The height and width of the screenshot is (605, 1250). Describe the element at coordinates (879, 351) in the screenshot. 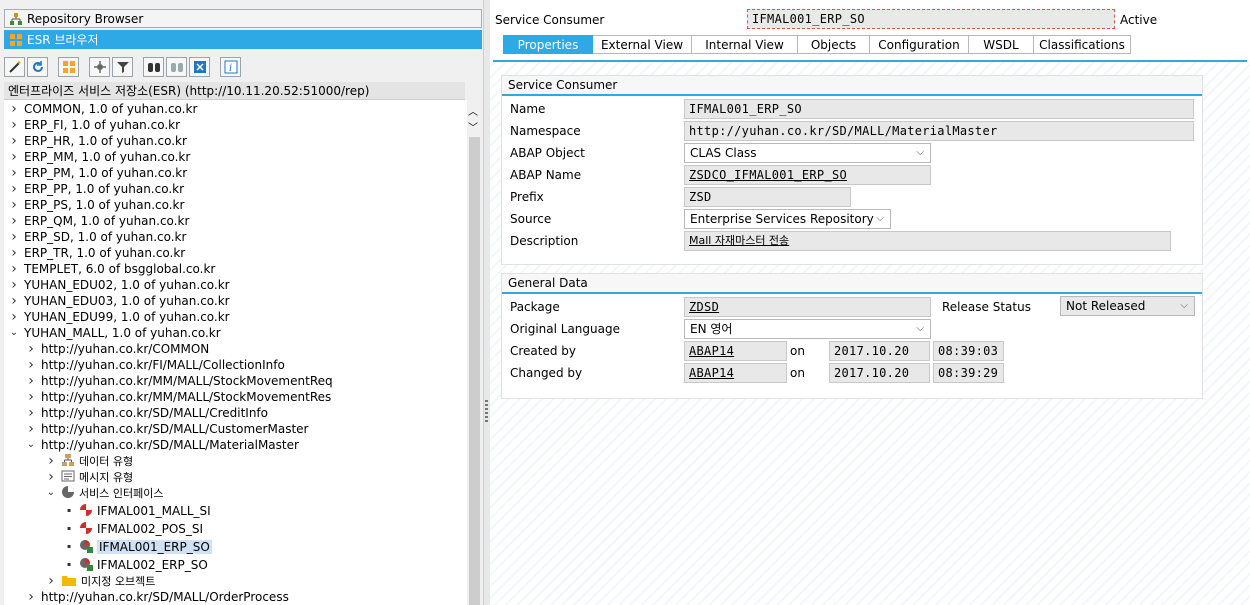

I see `created-date-field: 2017.10.20` at that location.